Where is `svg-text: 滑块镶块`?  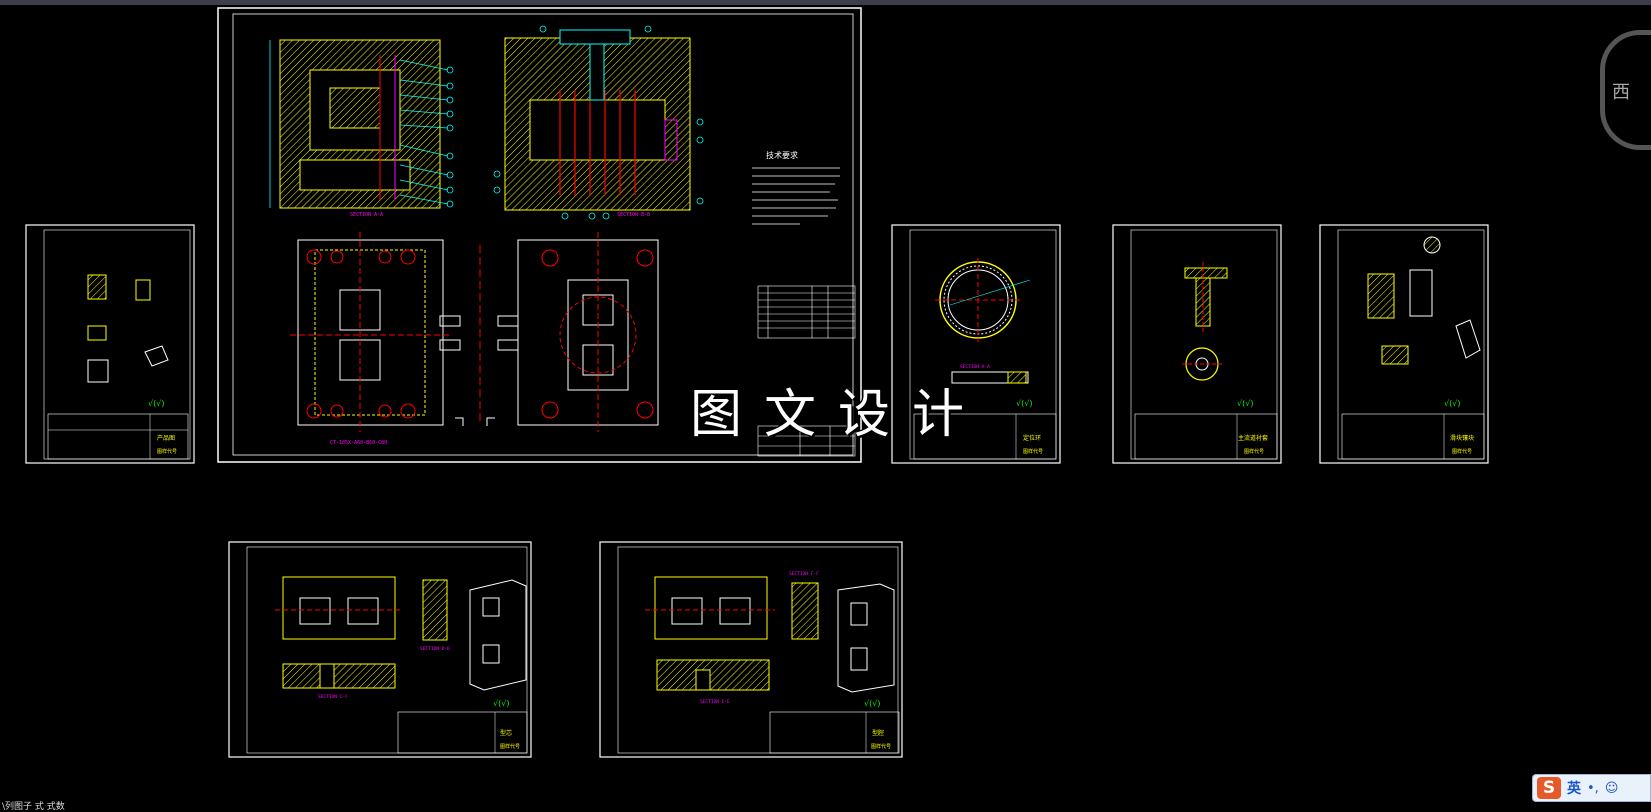
svg-text: 滑块镶块 is located at coordinates (1462, 438).